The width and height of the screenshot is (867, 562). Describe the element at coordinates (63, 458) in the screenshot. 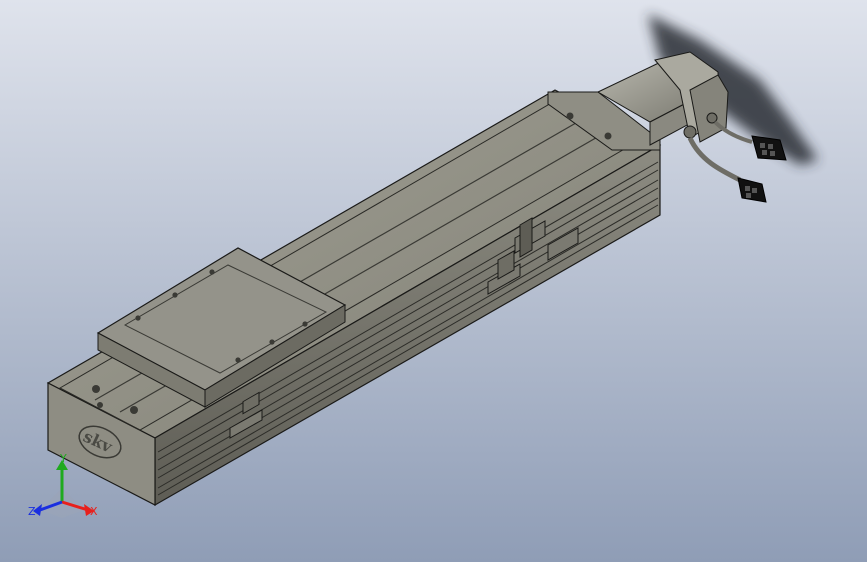

I see `triad-y-label: Y` at that location.